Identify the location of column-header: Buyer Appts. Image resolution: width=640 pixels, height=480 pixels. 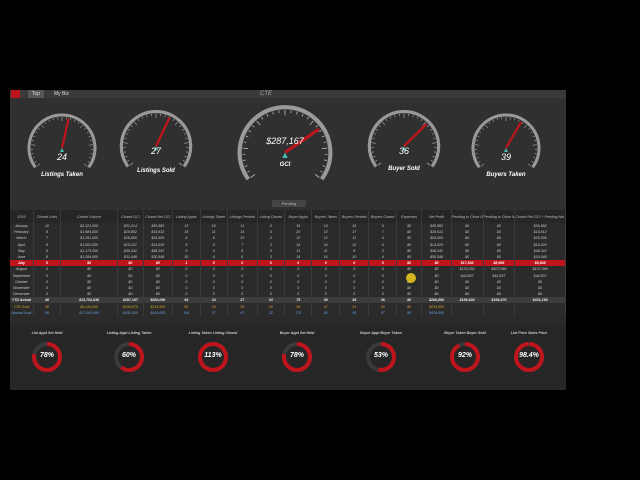
(298, 216).